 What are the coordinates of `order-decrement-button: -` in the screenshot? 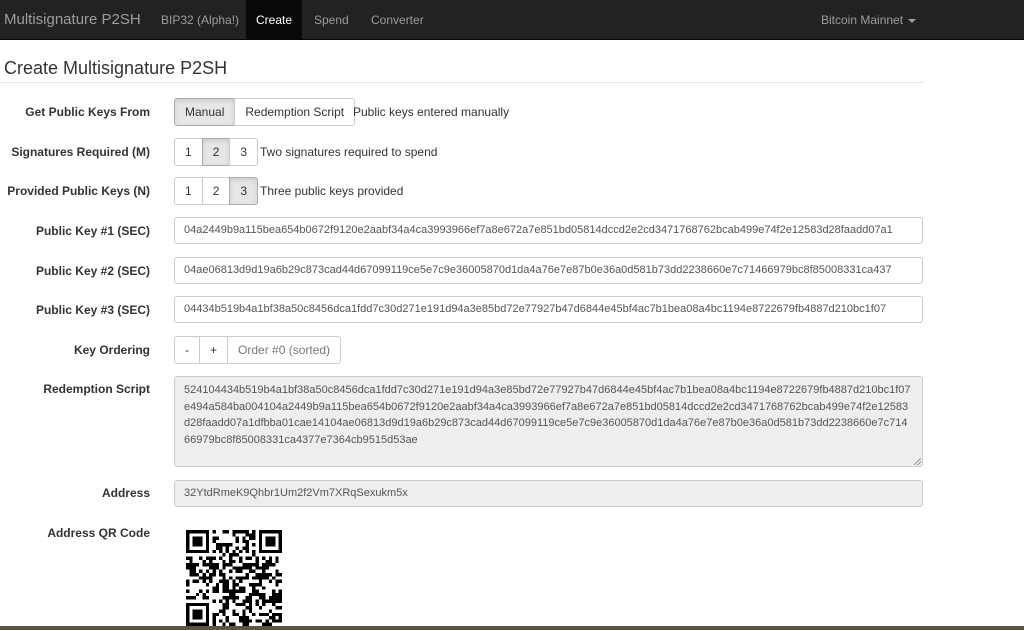 It's located at (187, 350).